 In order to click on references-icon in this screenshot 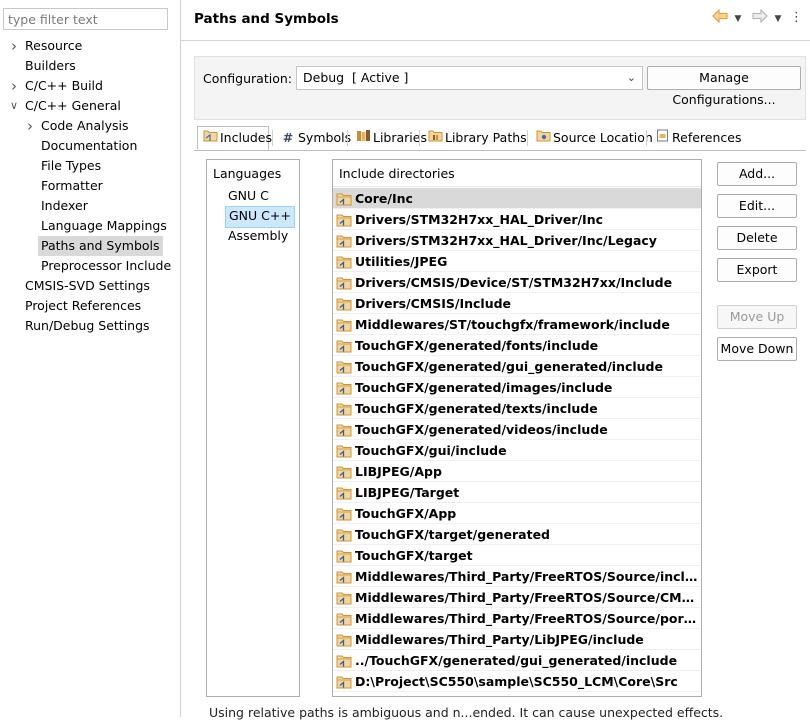, I will do `click(662, 138)`.